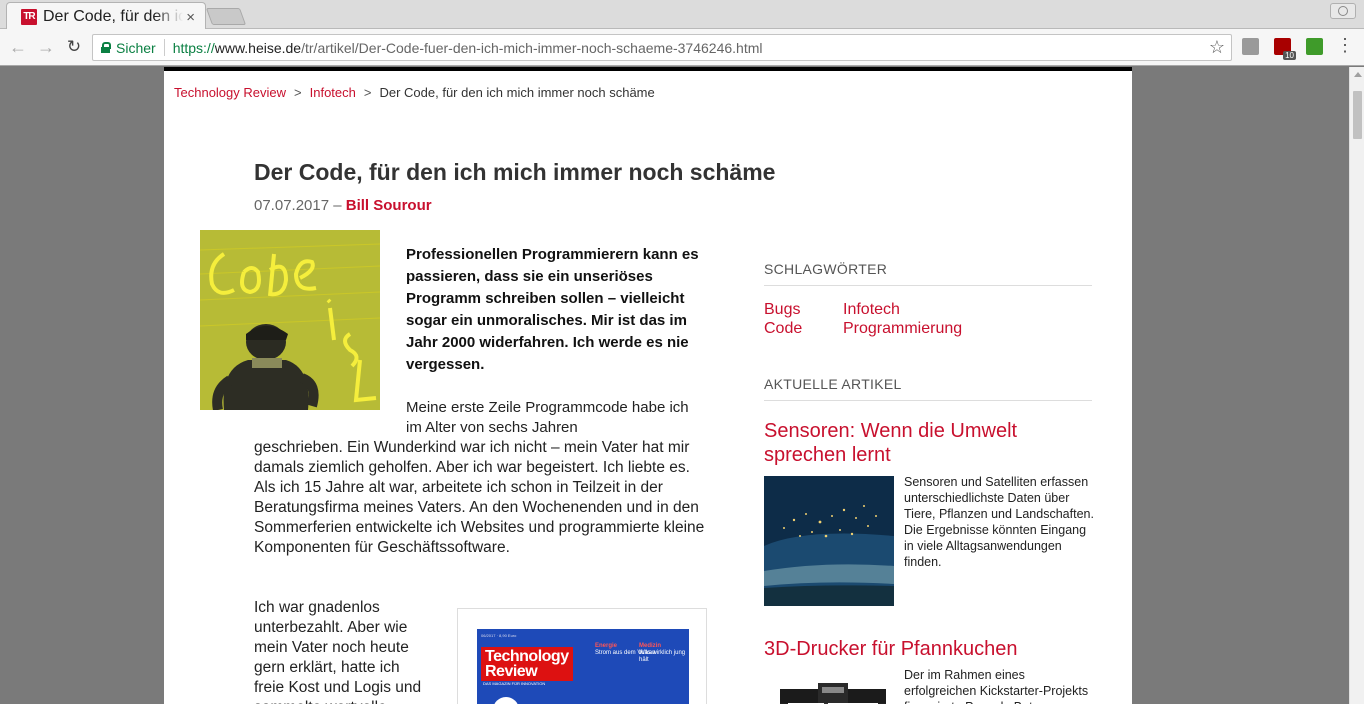 This screenshot has height=704, width=1364. I want to click on pancake-printer-image, so click(829, 686).